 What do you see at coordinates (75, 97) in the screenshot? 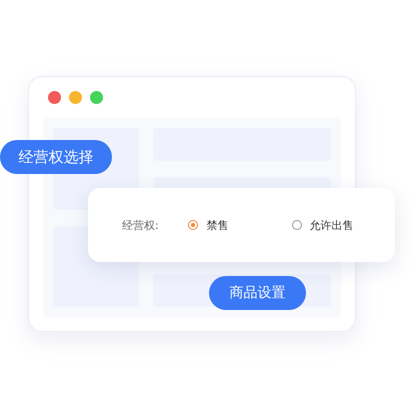
I see `minimize-dot-icon` at bounding box center [75, 97].